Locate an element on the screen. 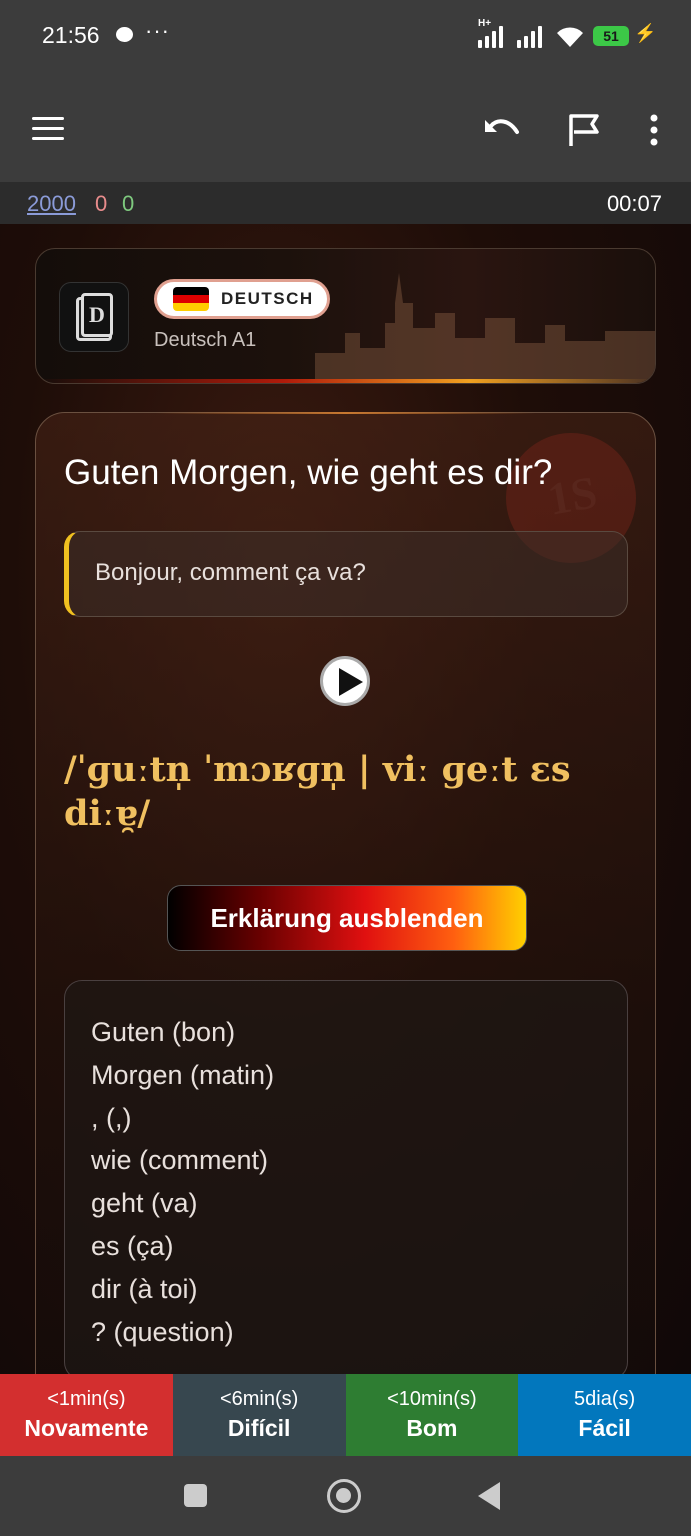  easy-button: 5dia(s) Fácil is located at coordinates (604, 1415).